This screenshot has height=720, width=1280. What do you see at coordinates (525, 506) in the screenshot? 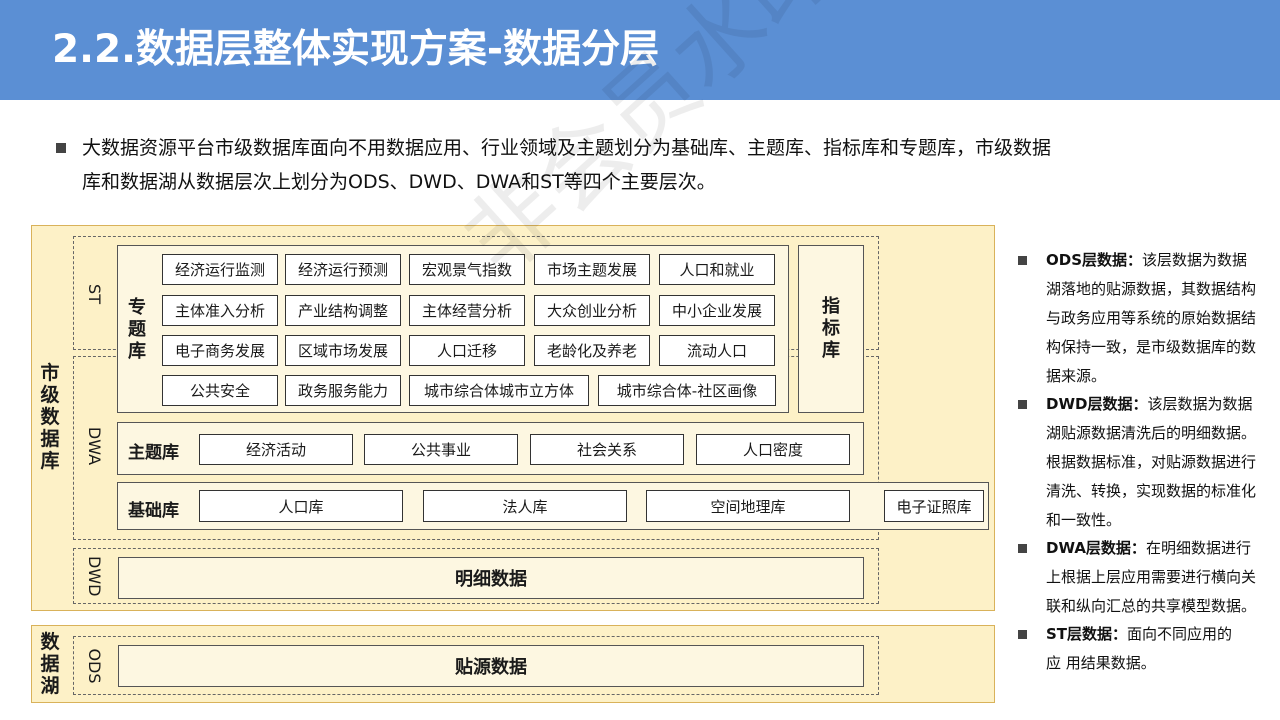
I see `base-item: 法人库` at bounding box center [525, 506].